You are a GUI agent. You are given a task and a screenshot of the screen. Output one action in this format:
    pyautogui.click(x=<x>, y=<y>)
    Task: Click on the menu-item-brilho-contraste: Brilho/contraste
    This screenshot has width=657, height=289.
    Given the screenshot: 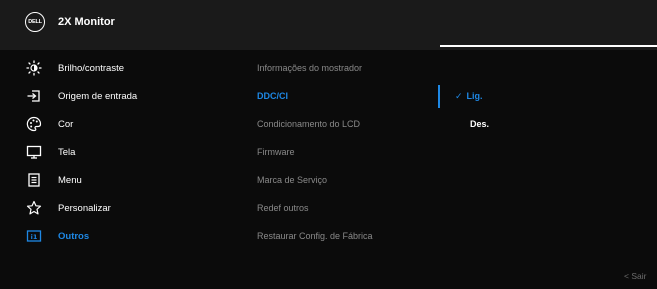 What is the action you would take?
    pyautogui.click(x=120, y=68)
    